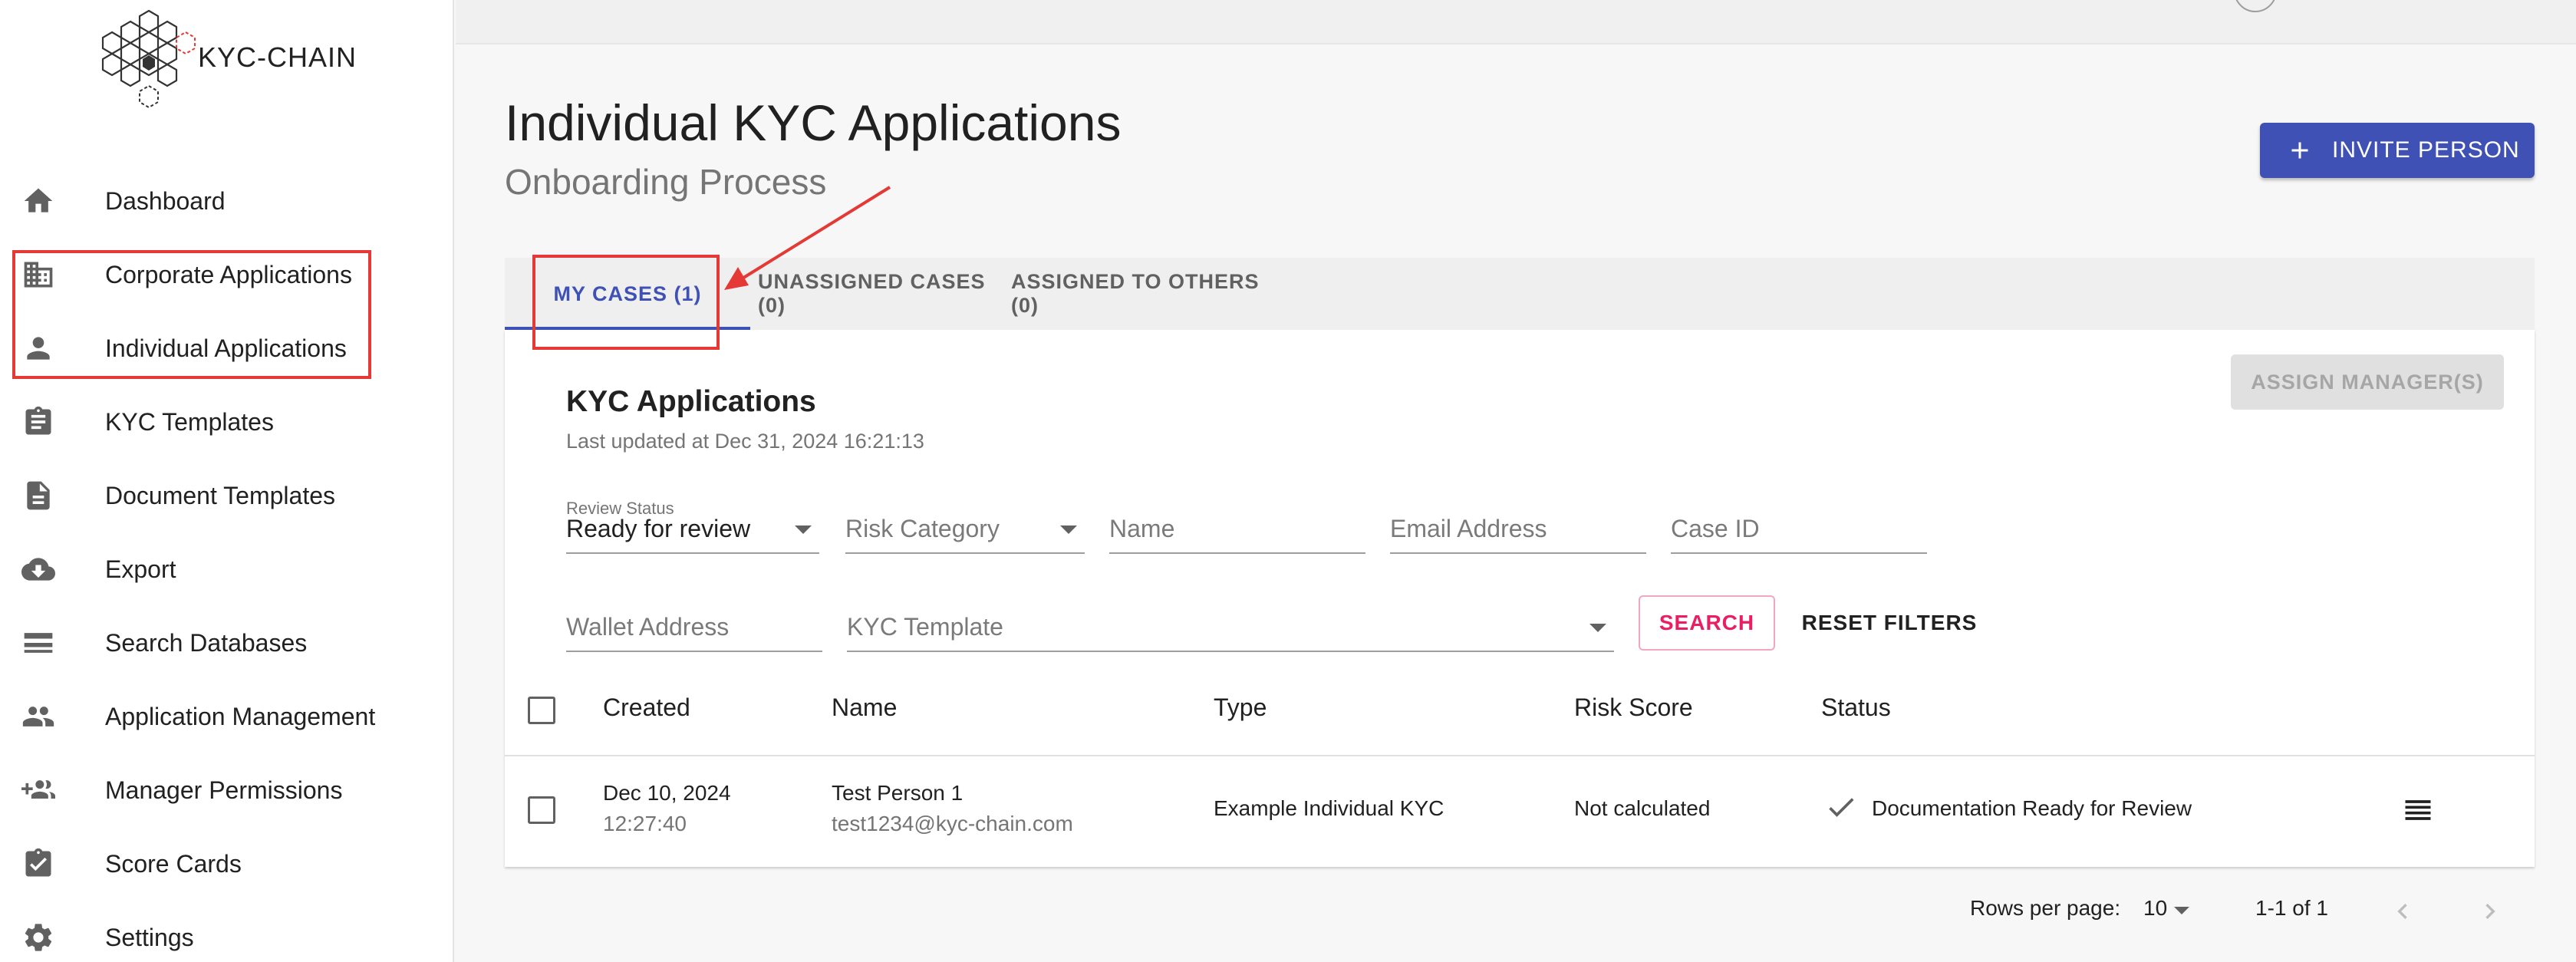  I want to click on sidebar-item-label: Score Cards, so click(173, 863).